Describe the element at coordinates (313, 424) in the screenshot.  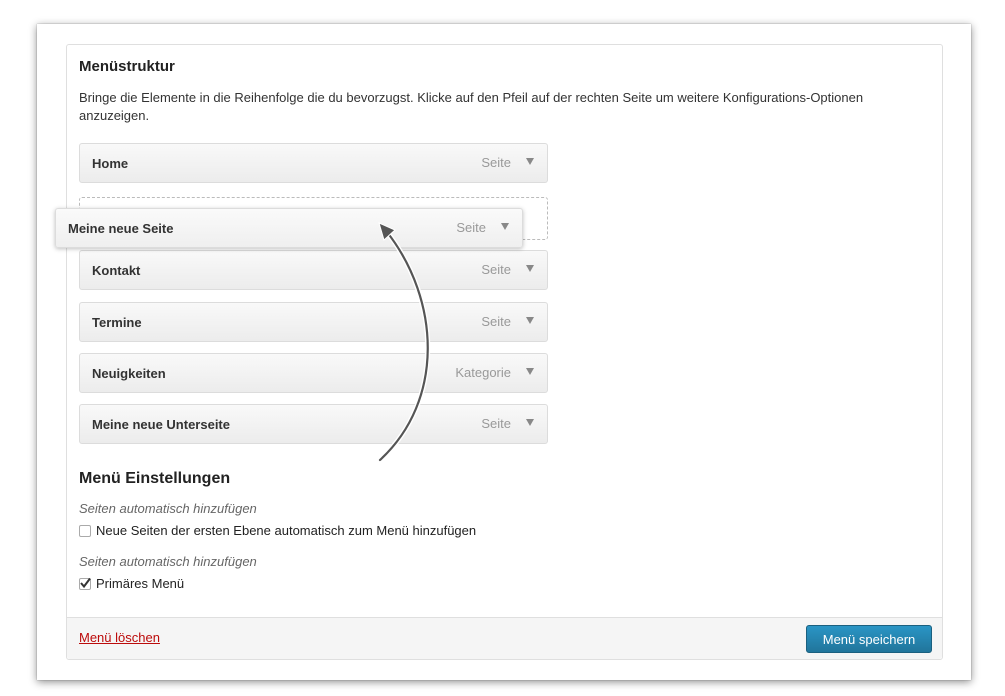
I see `menu-item-unterseite: Meine neue Unterseite Seite` at that location.